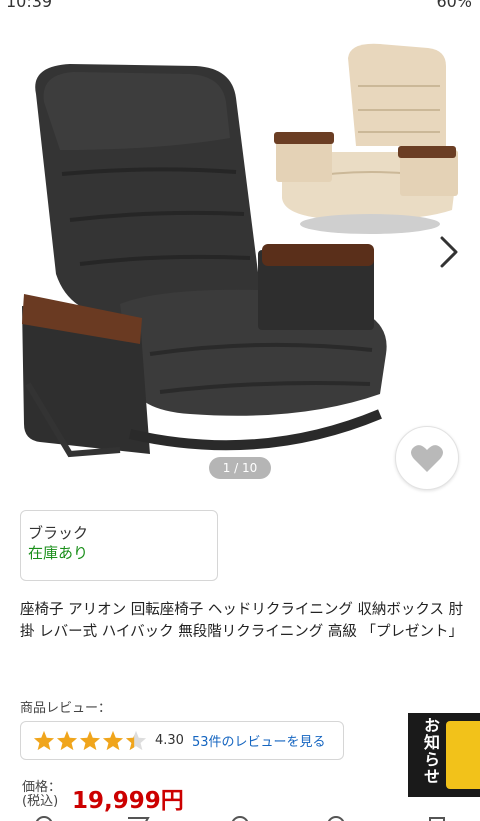  What do you see at coordinates (58, 553) in the screenshot?
I see `stock-status: 在庫あり` at bounding box center [58, 553].